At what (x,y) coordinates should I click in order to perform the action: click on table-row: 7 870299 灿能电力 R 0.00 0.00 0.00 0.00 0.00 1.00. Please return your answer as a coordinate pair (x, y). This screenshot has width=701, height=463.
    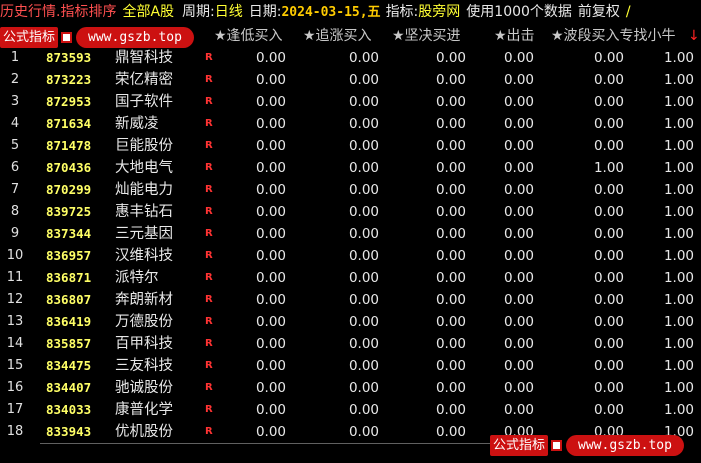
    Looking at the image, I should click on (350, 190).